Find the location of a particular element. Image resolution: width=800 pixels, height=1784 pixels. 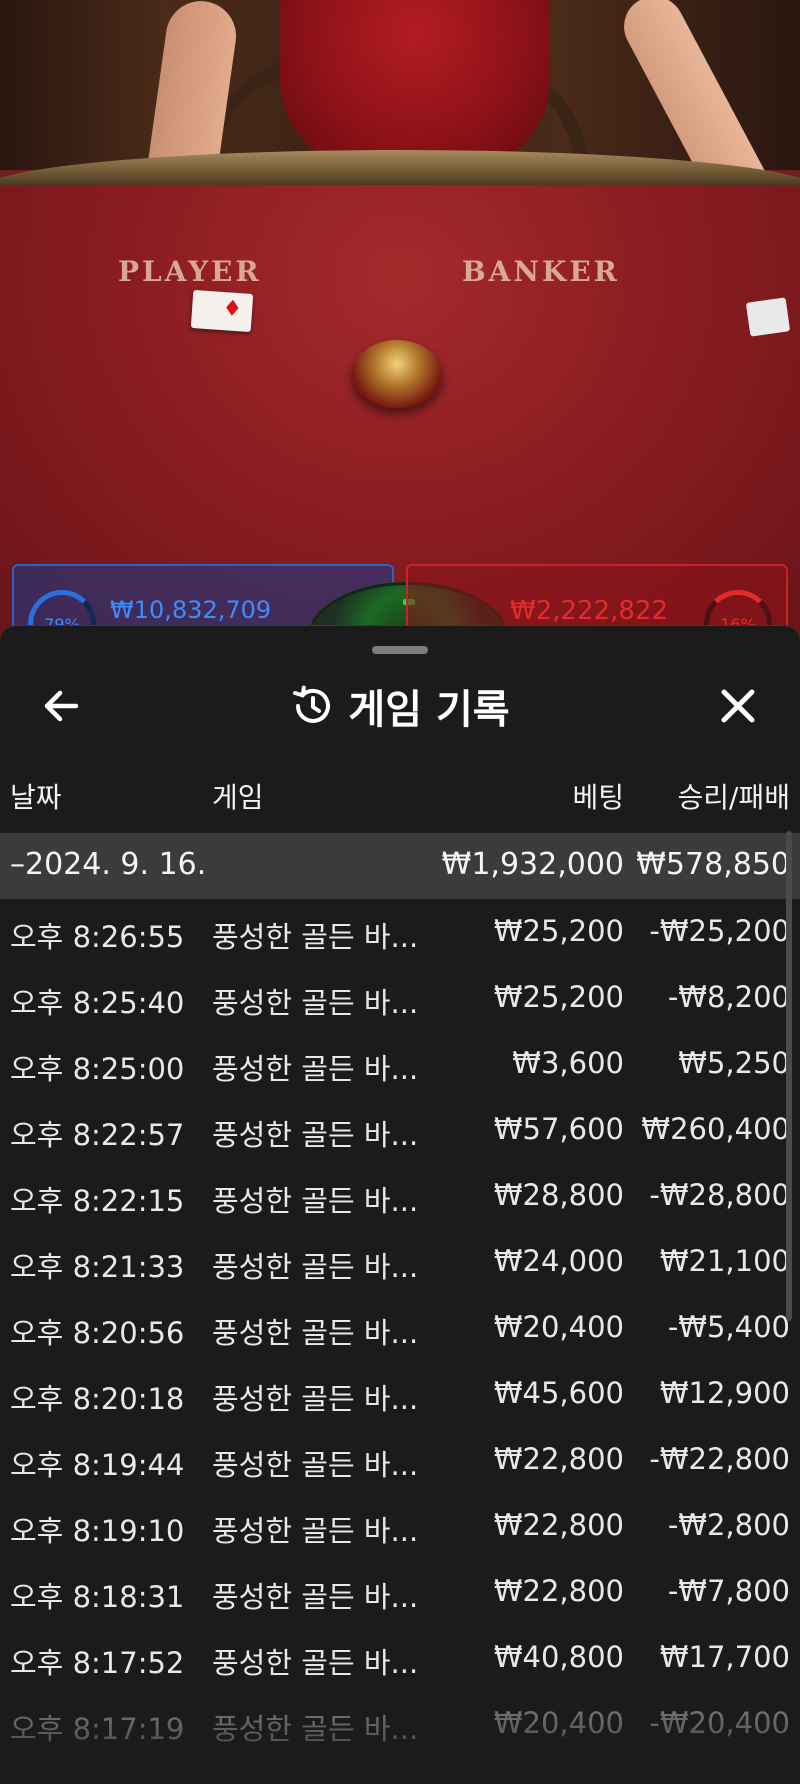

table-row: 오후 8:22:57 풍성한 골든 바... ₩57,600 ₩260,400 is located at coordinates (400, 1130).